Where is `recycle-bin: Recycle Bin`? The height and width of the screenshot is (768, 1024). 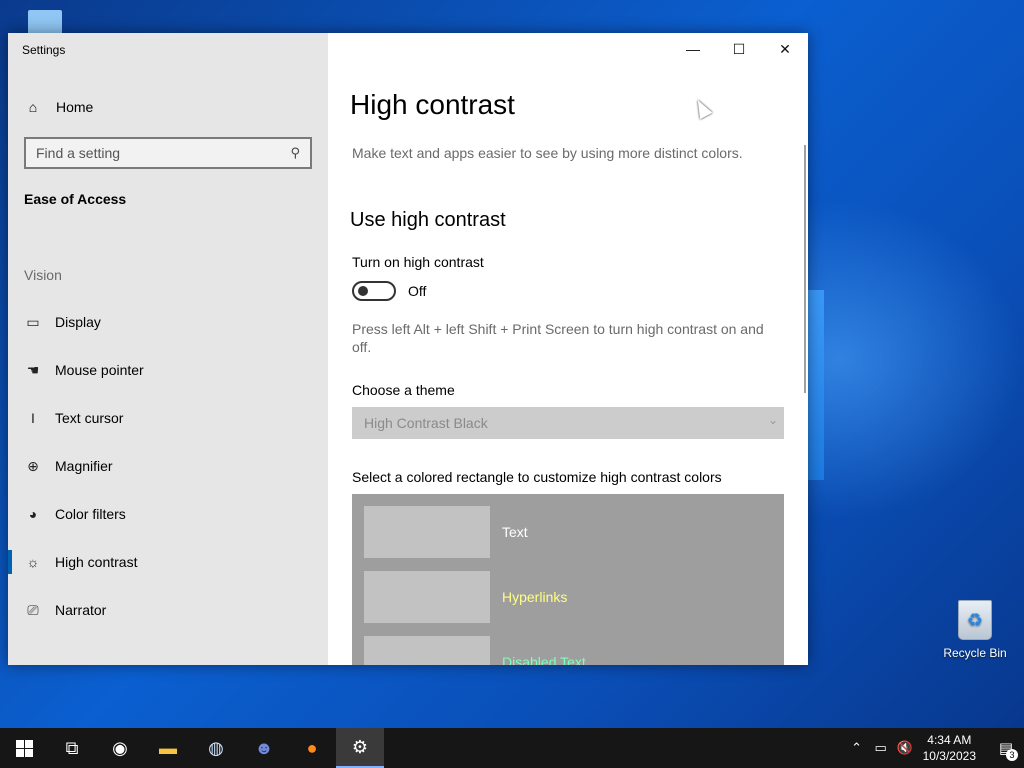 recycle-bin: Recycle Bin is located at coordinates (975, 630).